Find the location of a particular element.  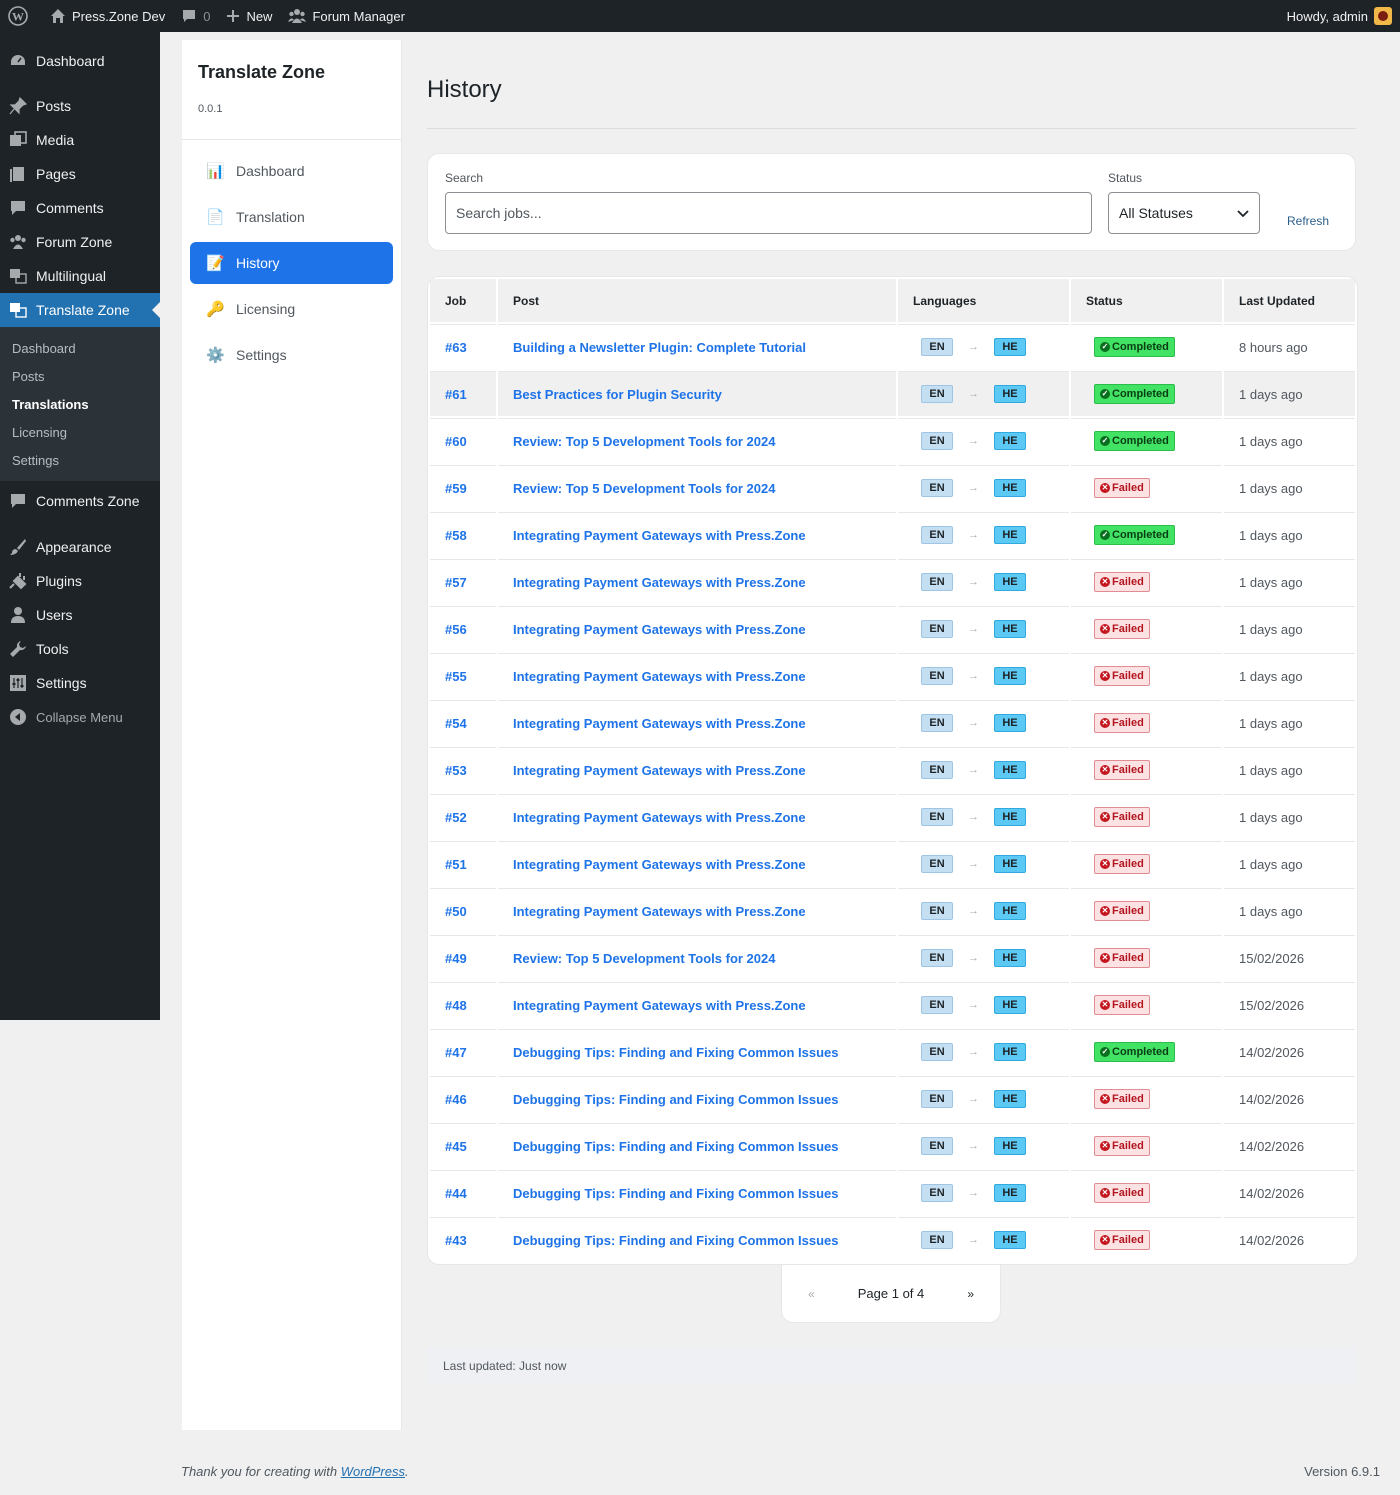

job-link: #55 is located at coordinates (456, 676).